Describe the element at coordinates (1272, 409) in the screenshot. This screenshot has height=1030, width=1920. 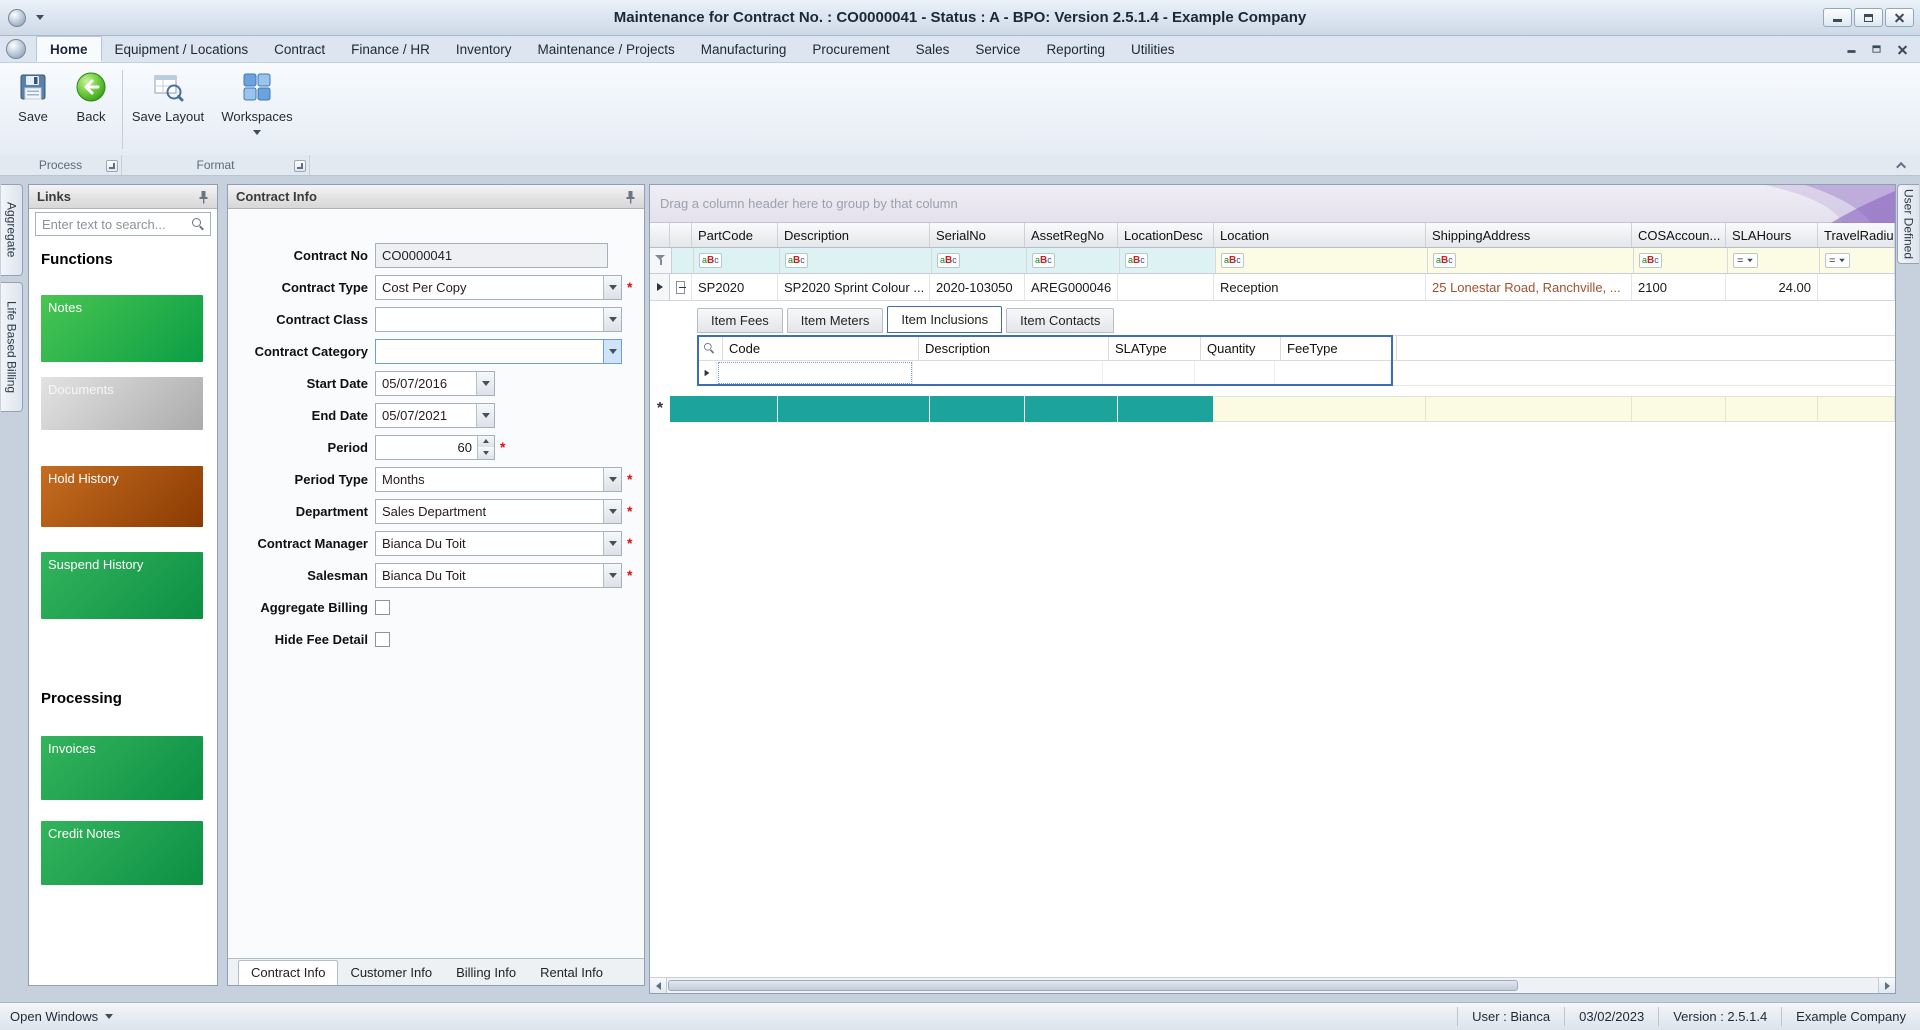
I see `new-item-row: *` at that location.